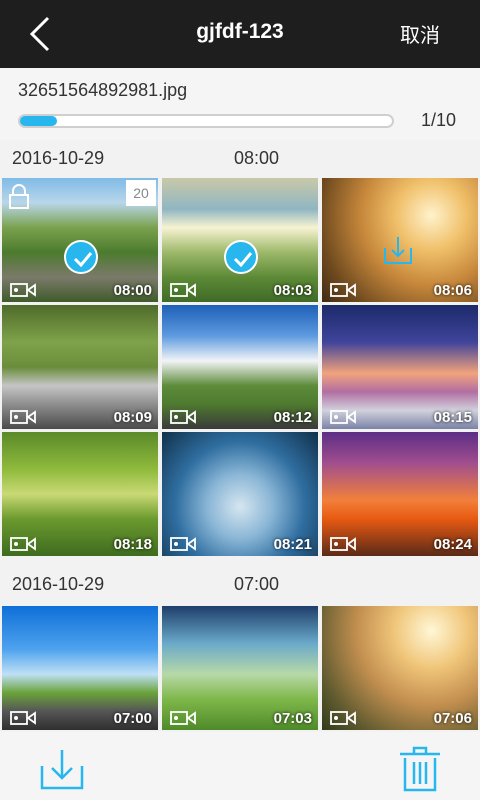 This screenshot has width=480, height=800. I want to click on group-time: 07:00, so click(257, 584).